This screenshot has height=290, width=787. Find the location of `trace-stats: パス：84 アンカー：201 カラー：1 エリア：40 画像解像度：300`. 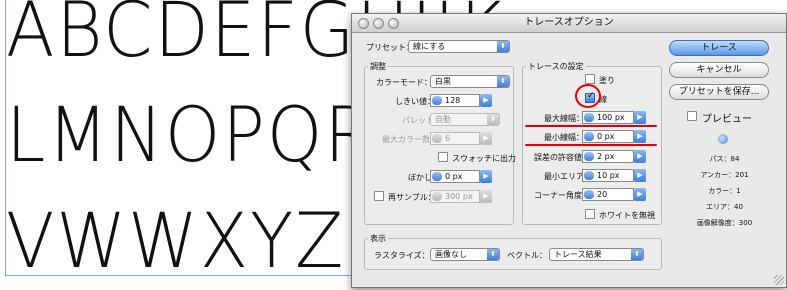

trace-stats: パス：84 アンカー：201 カラー：1 エリア：40 画像解像度：300 is located at coordinates (724, 192).